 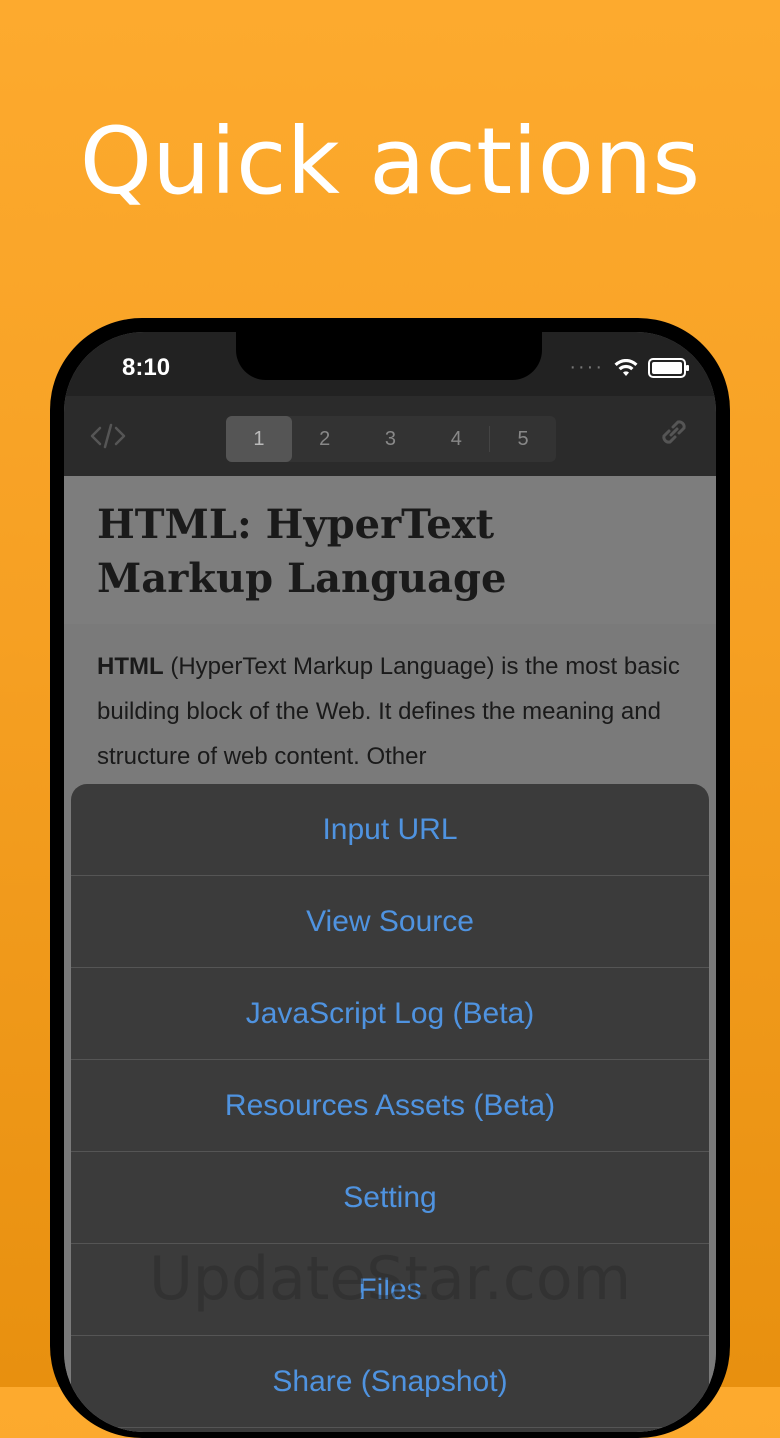 I want to click on tab-3: 3, so click(x=391, y=439).